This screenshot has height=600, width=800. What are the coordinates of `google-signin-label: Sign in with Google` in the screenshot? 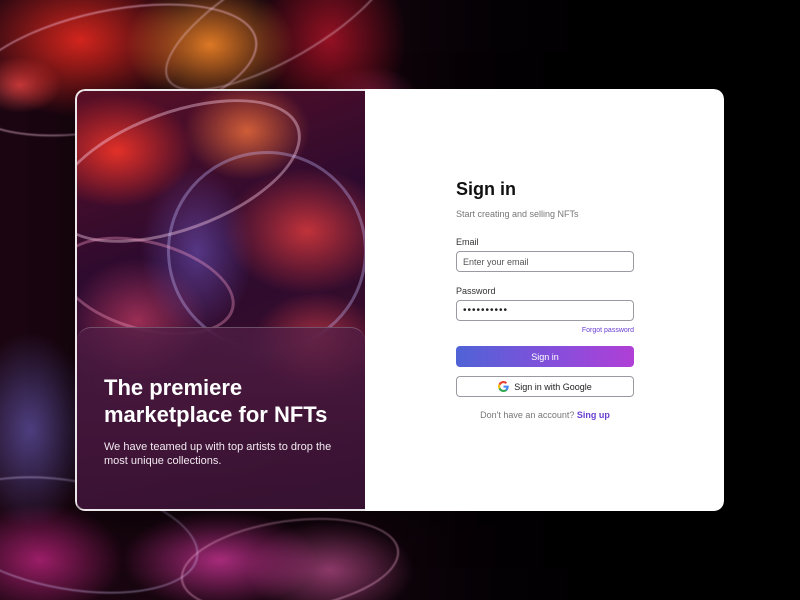 It's located at (553, 386).